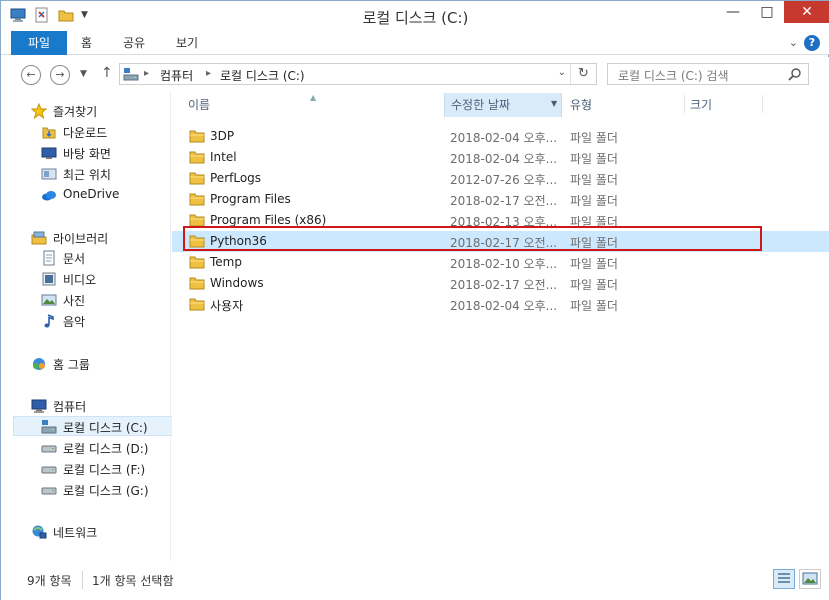  Describe the element at coordinates (86, 490) in the screenshot. I see `sidebar-item-drive-g: 로컬 디스크 (G:)` at that location.